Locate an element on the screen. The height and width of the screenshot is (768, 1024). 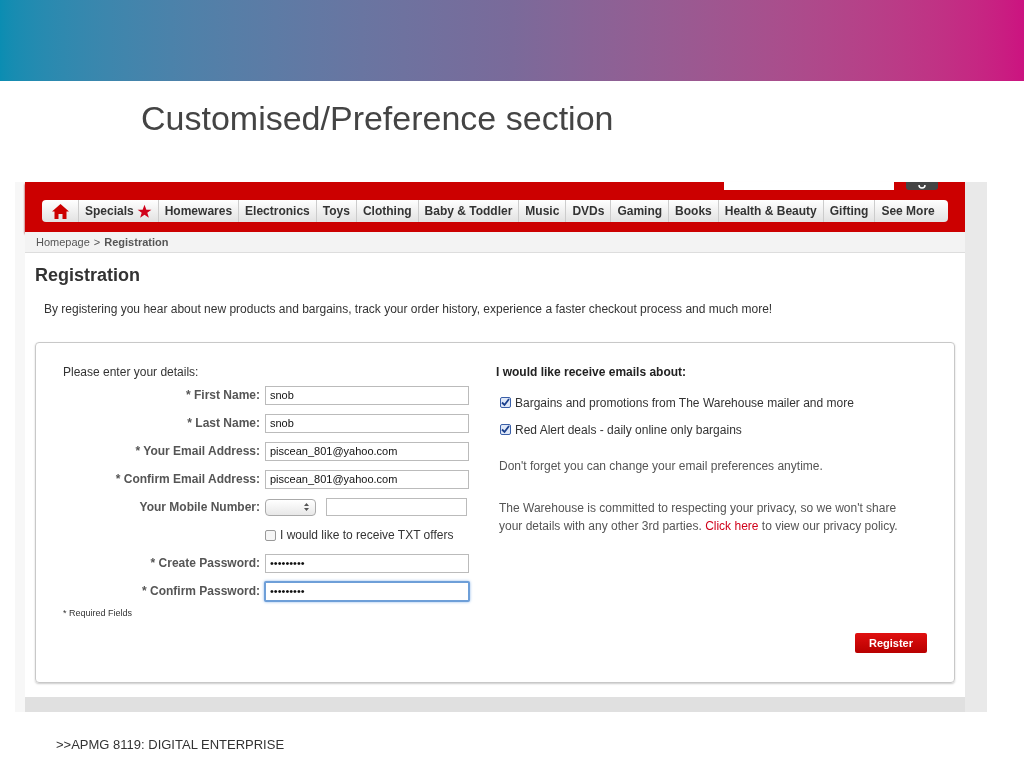
nav-link: Baby & Toddler is located at coordinates (468, 211).